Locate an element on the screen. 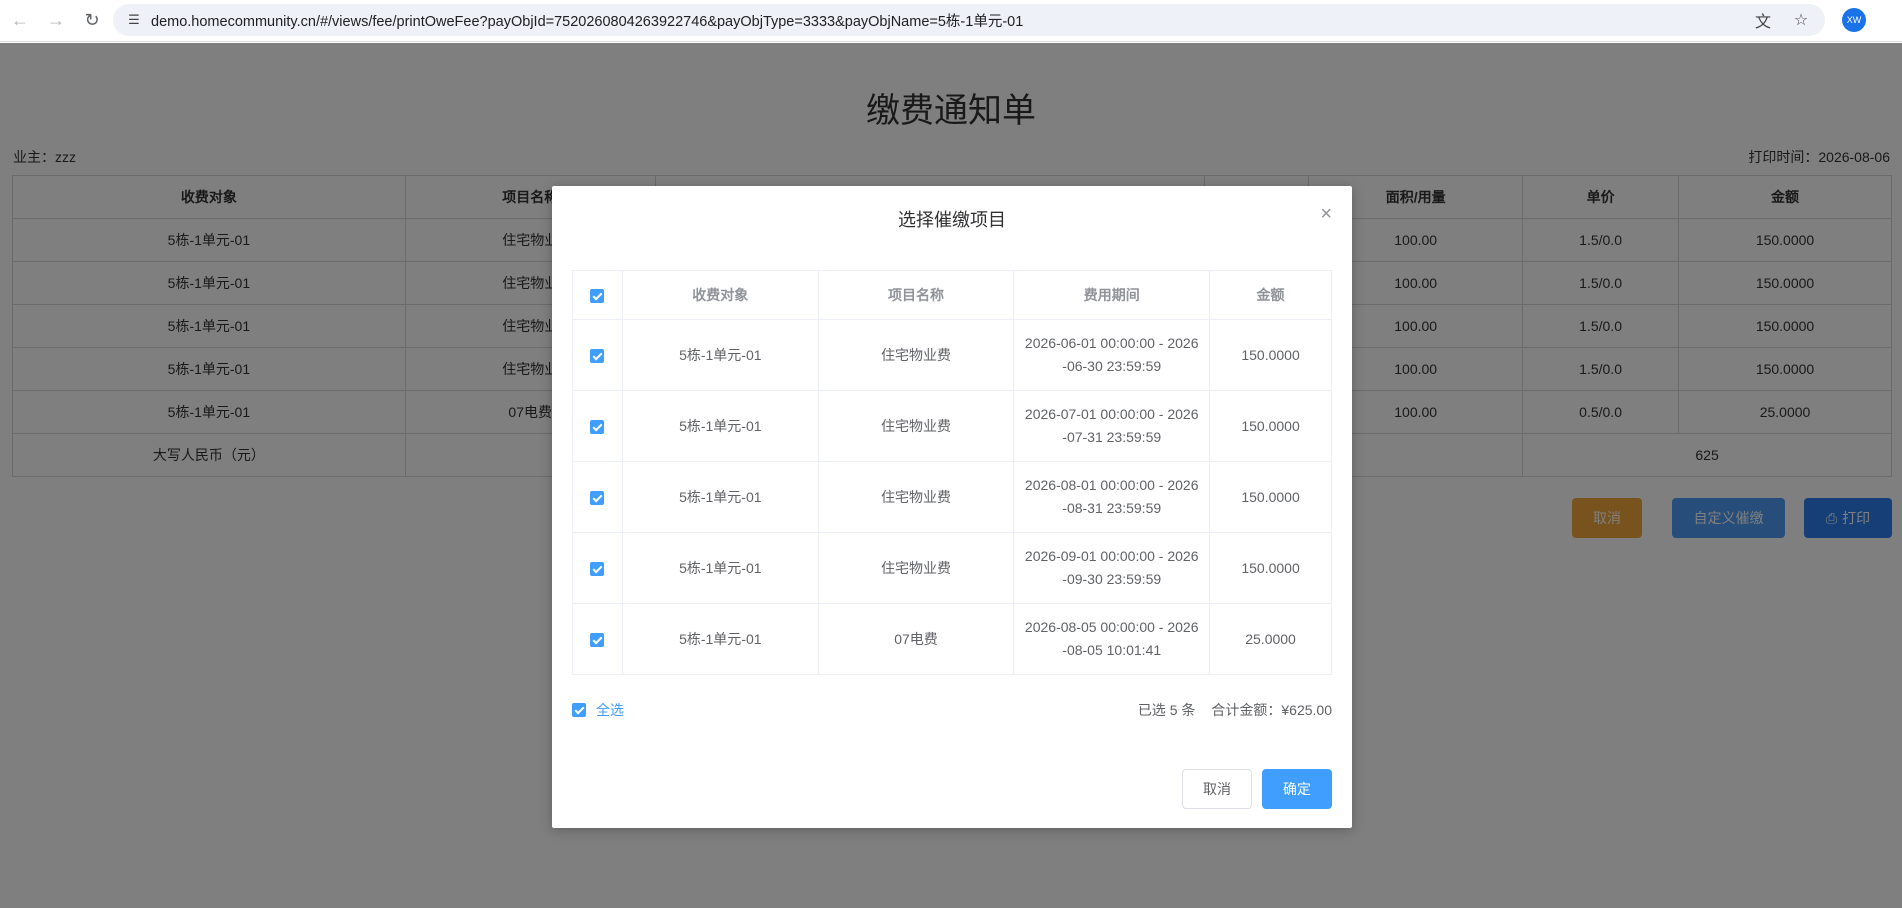 The width and height of the screenshot is (1902, 908). cell-item: 07电费 is located at coordinates (916, 639).